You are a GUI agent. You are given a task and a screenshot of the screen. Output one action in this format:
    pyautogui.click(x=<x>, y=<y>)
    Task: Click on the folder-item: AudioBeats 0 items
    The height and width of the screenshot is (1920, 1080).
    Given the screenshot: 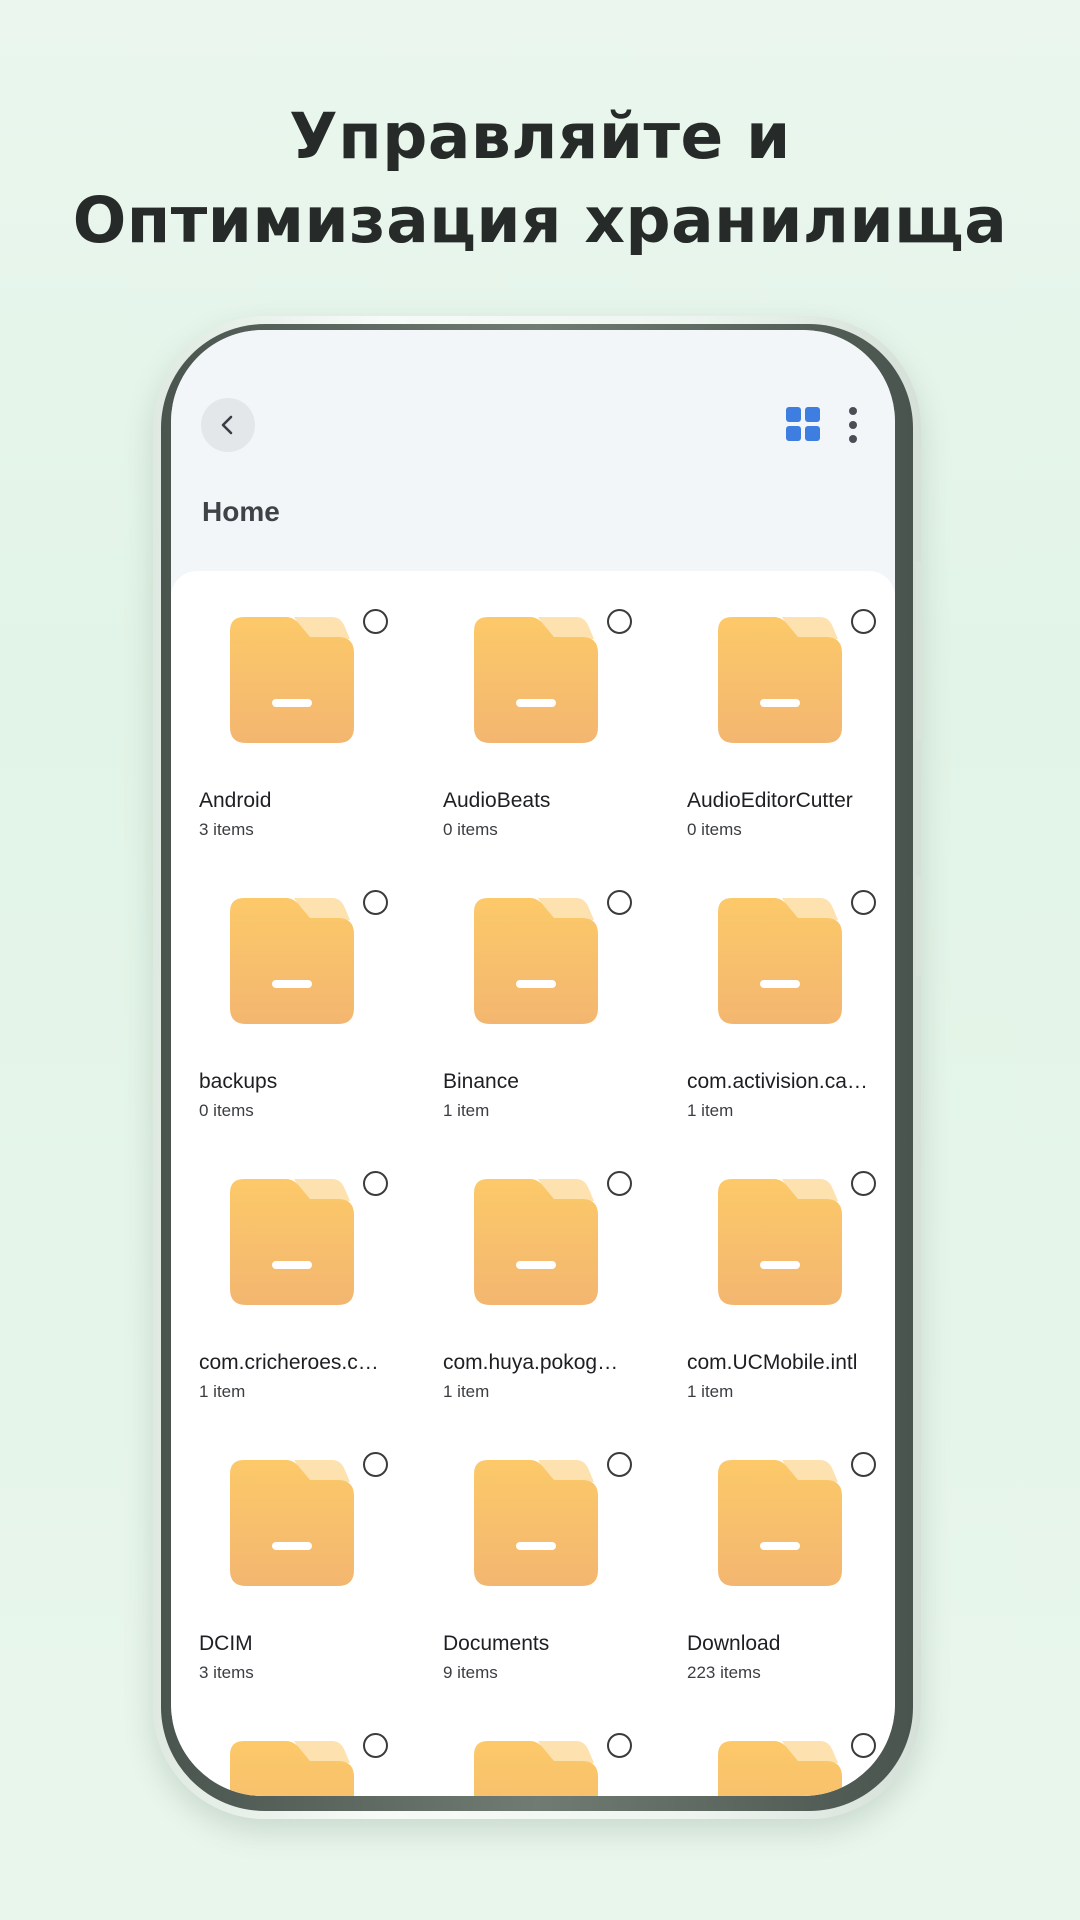 What is the action you would take?
    pyautogui.click(x=565, y=705)
    